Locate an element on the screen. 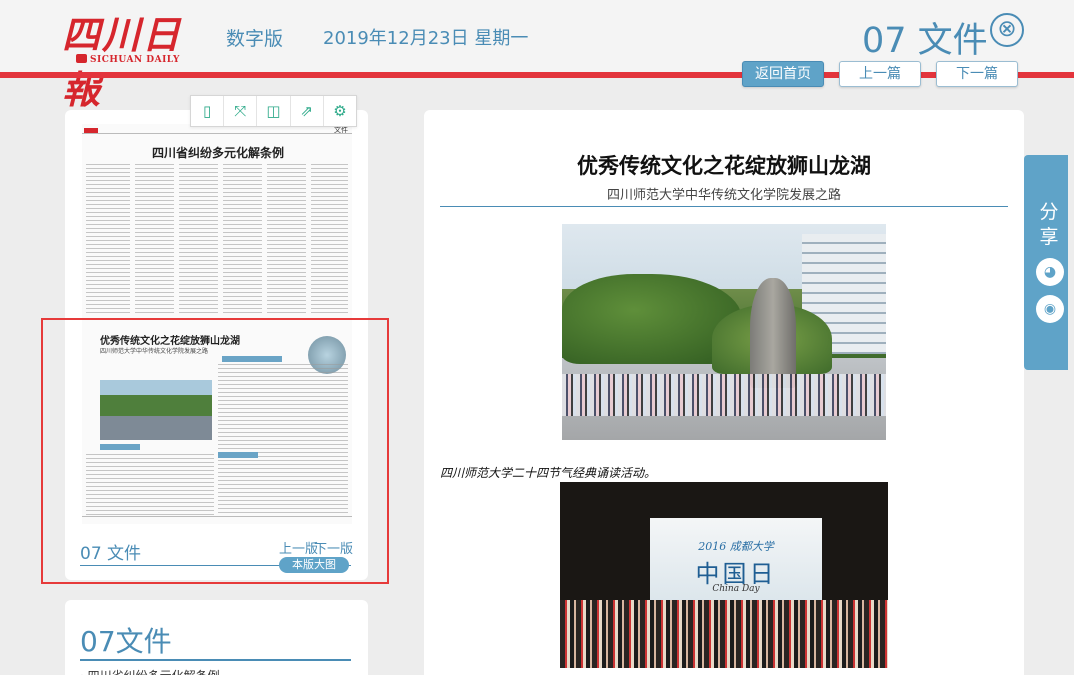 This screenshot has height=675, width=1074. selected-article-highlight is located at coordinates (215, 451).